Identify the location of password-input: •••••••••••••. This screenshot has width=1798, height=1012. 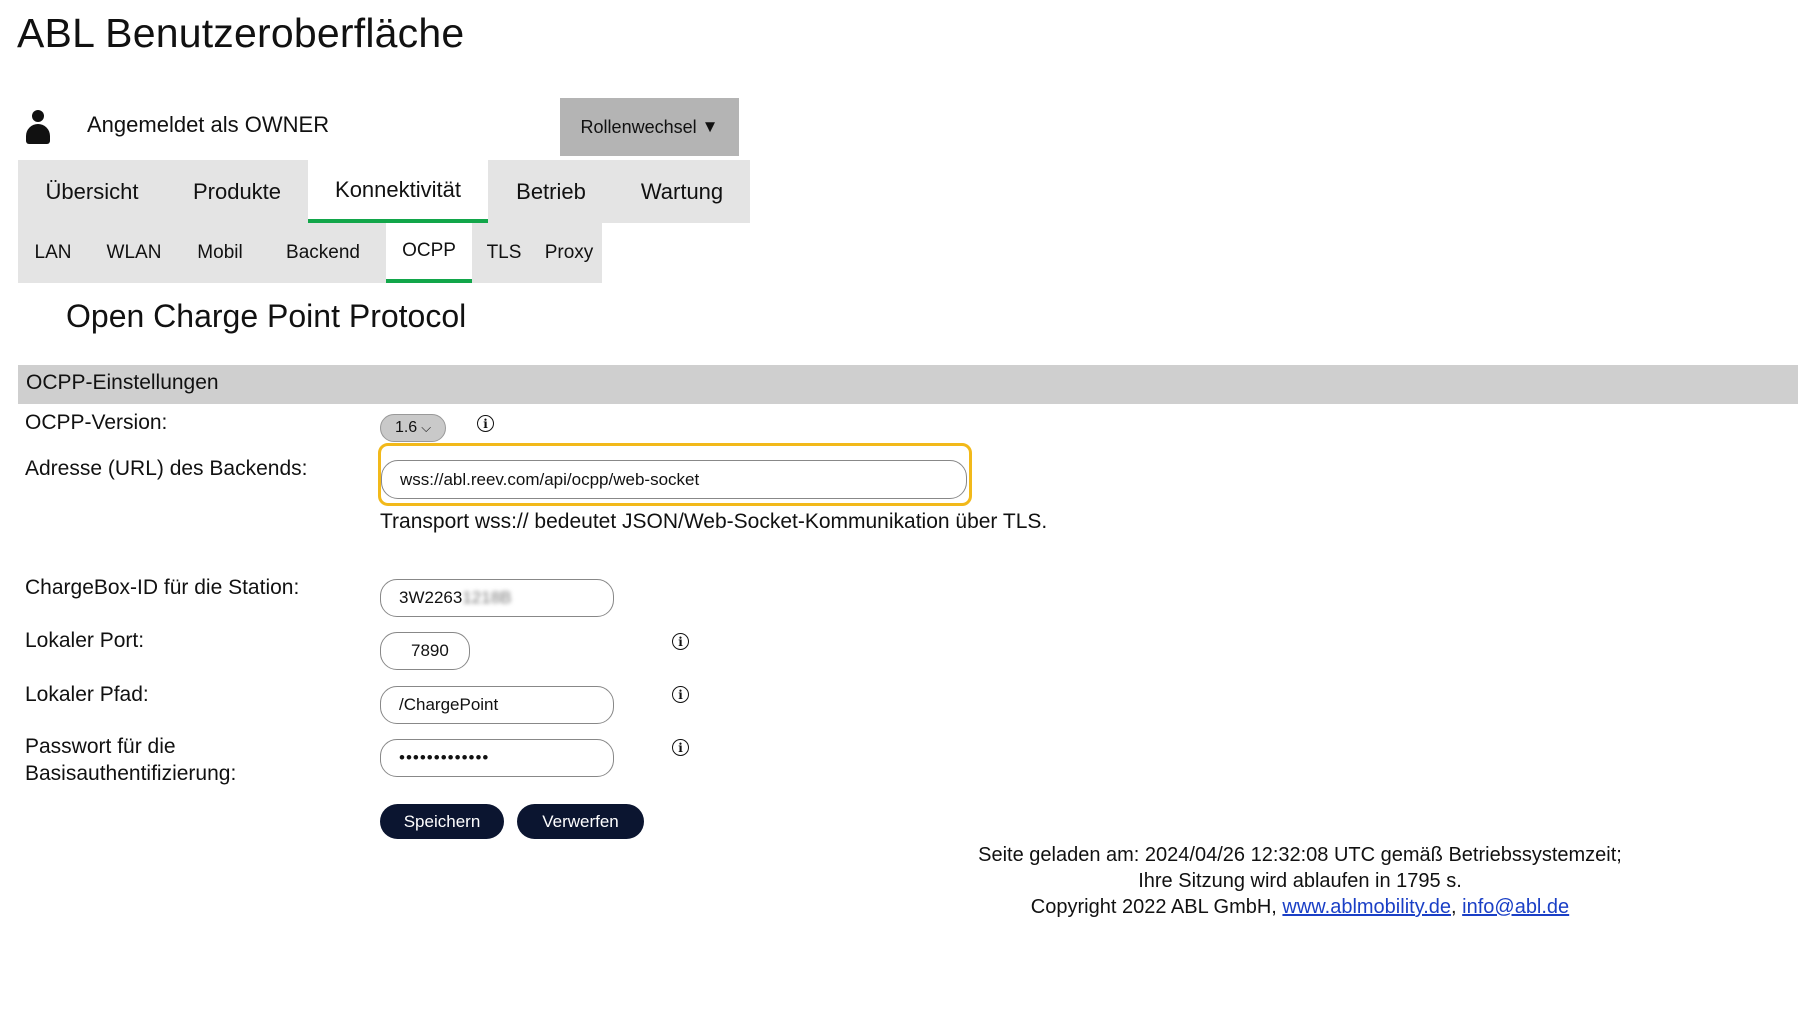
(497, 758).